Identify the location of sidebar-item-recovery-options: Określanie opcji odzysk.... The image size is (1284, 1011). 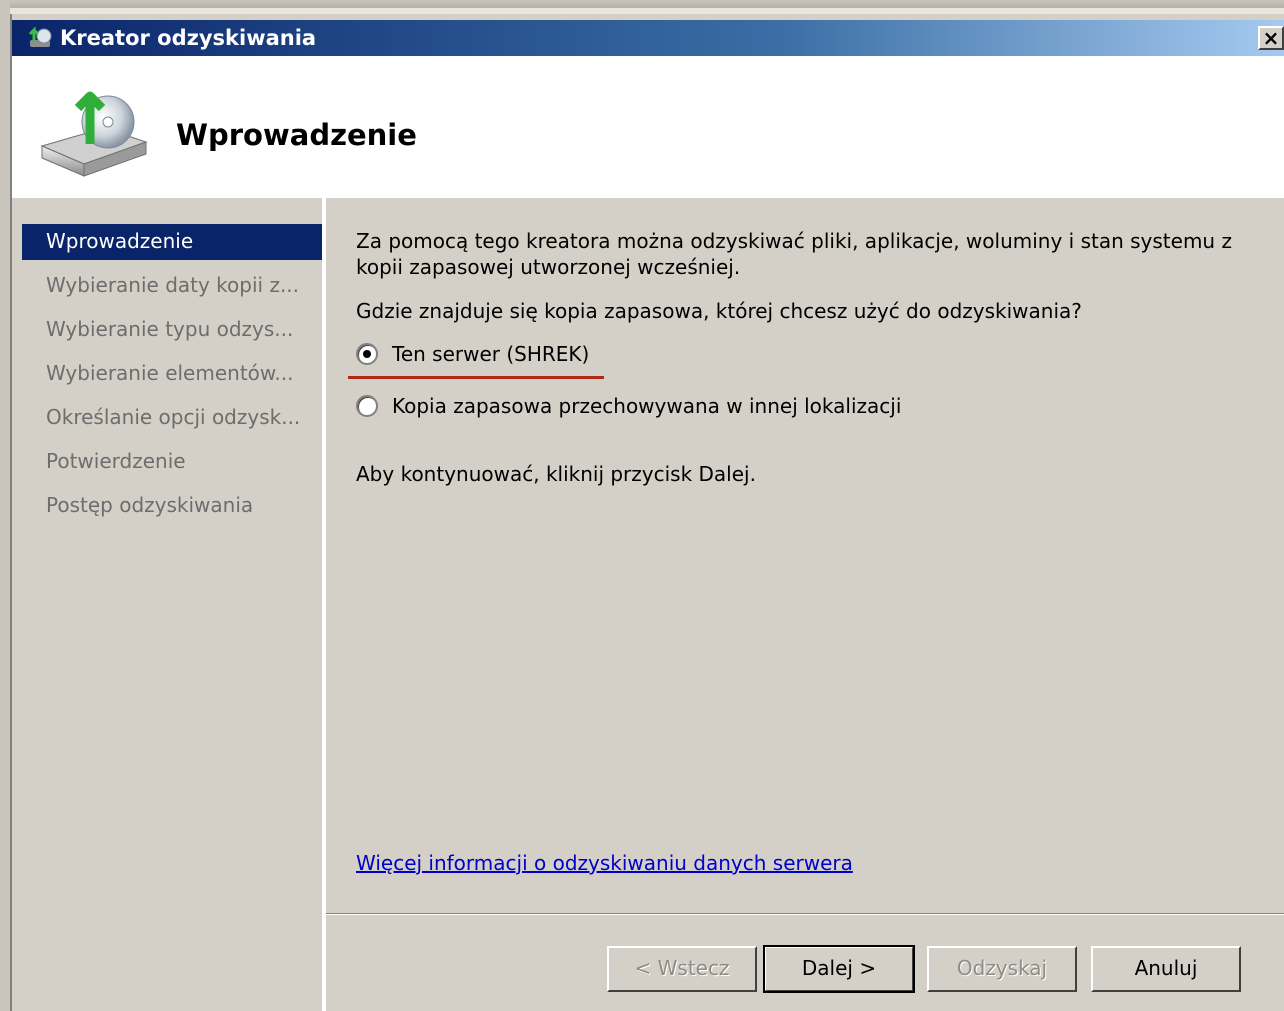
(172, 418).